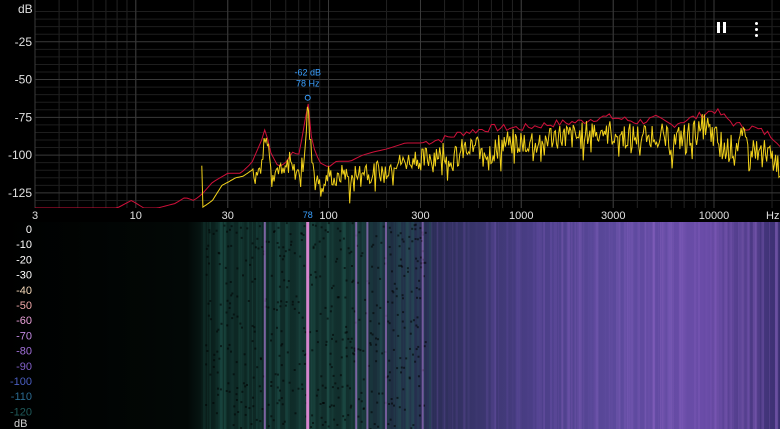 This screenshot has height=429, width=780. What do you see at coordinates (721, 29) in the screenshot?
I see `pause-button` at bounding box center [721, 29].